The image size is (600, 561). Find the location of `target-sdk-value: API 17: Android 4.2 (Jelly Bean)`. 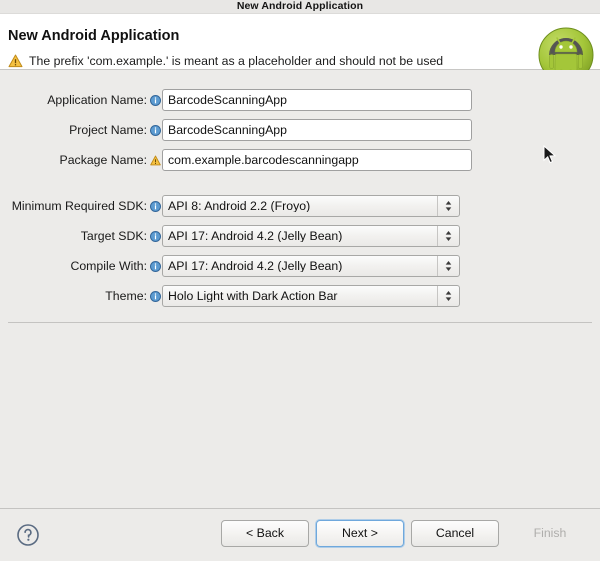

target-sdk-value: API 17: Android 4.2 (Jelly Bean) is located at coordinates (255, 236).